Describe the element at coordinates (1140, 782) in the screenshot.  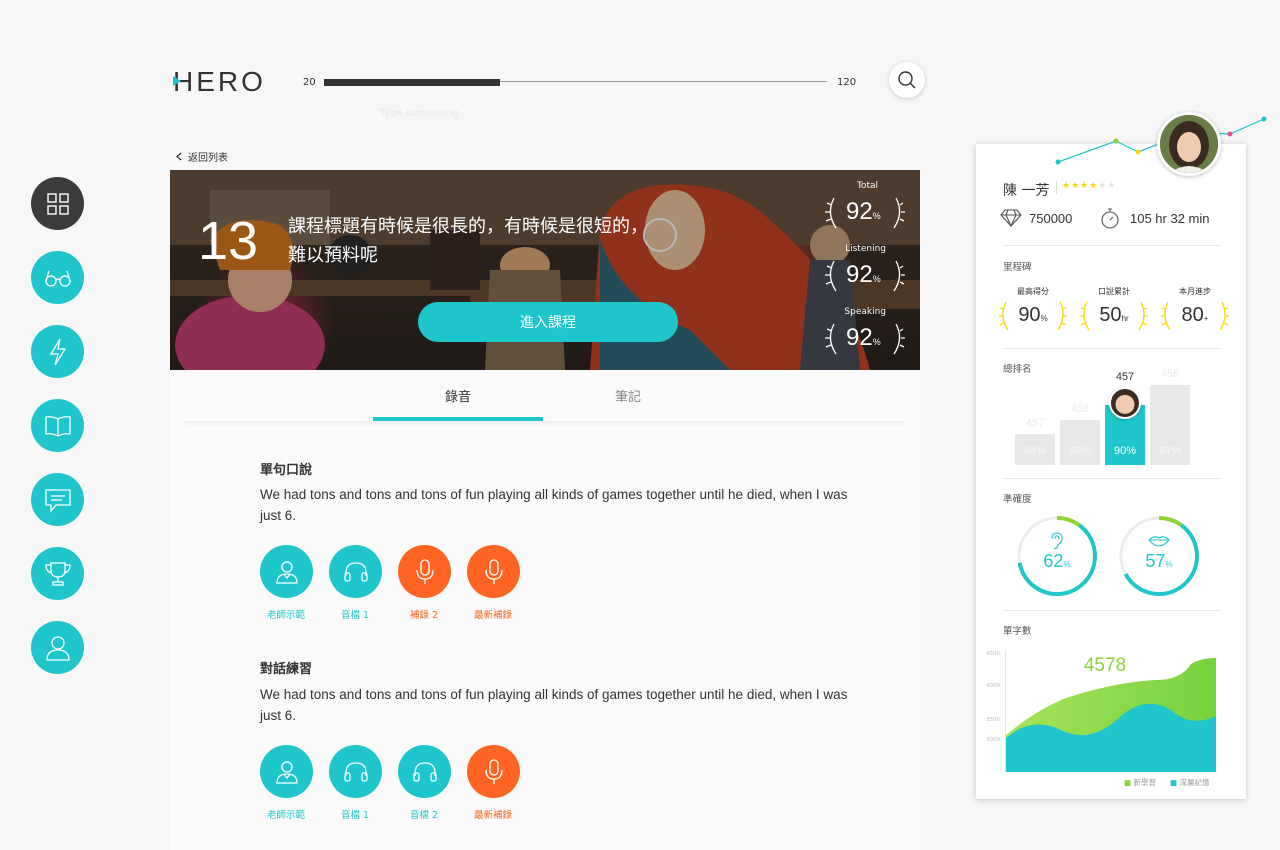
I see `legend-item: ■ 新學習` at that location.